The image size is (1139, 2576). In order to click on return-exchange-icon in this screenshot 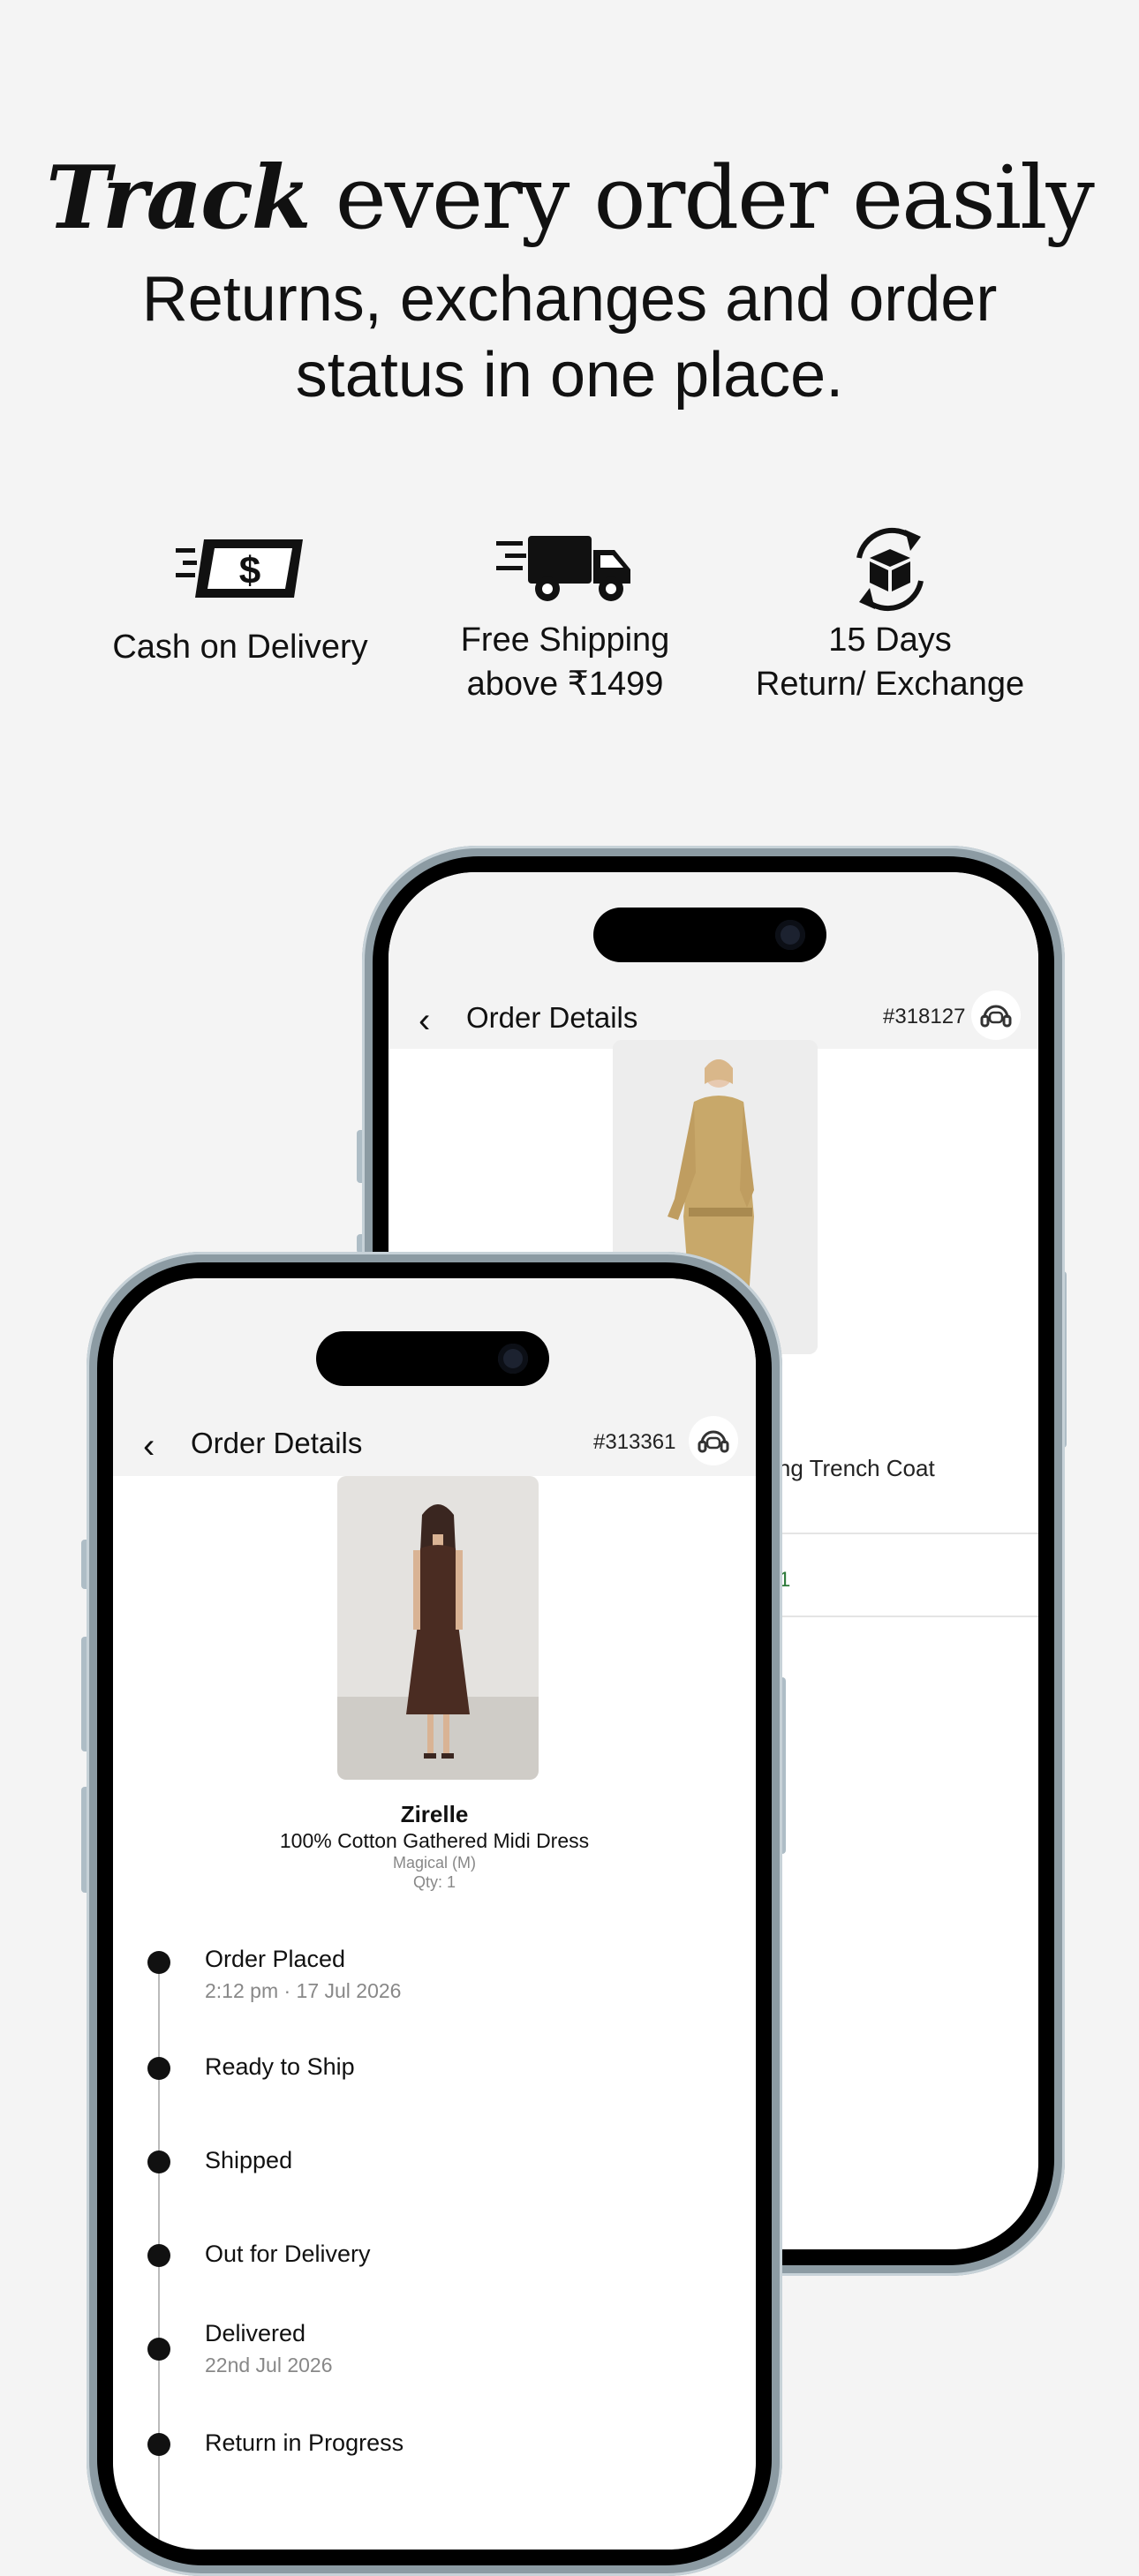, I will do `click(890, 570)`.